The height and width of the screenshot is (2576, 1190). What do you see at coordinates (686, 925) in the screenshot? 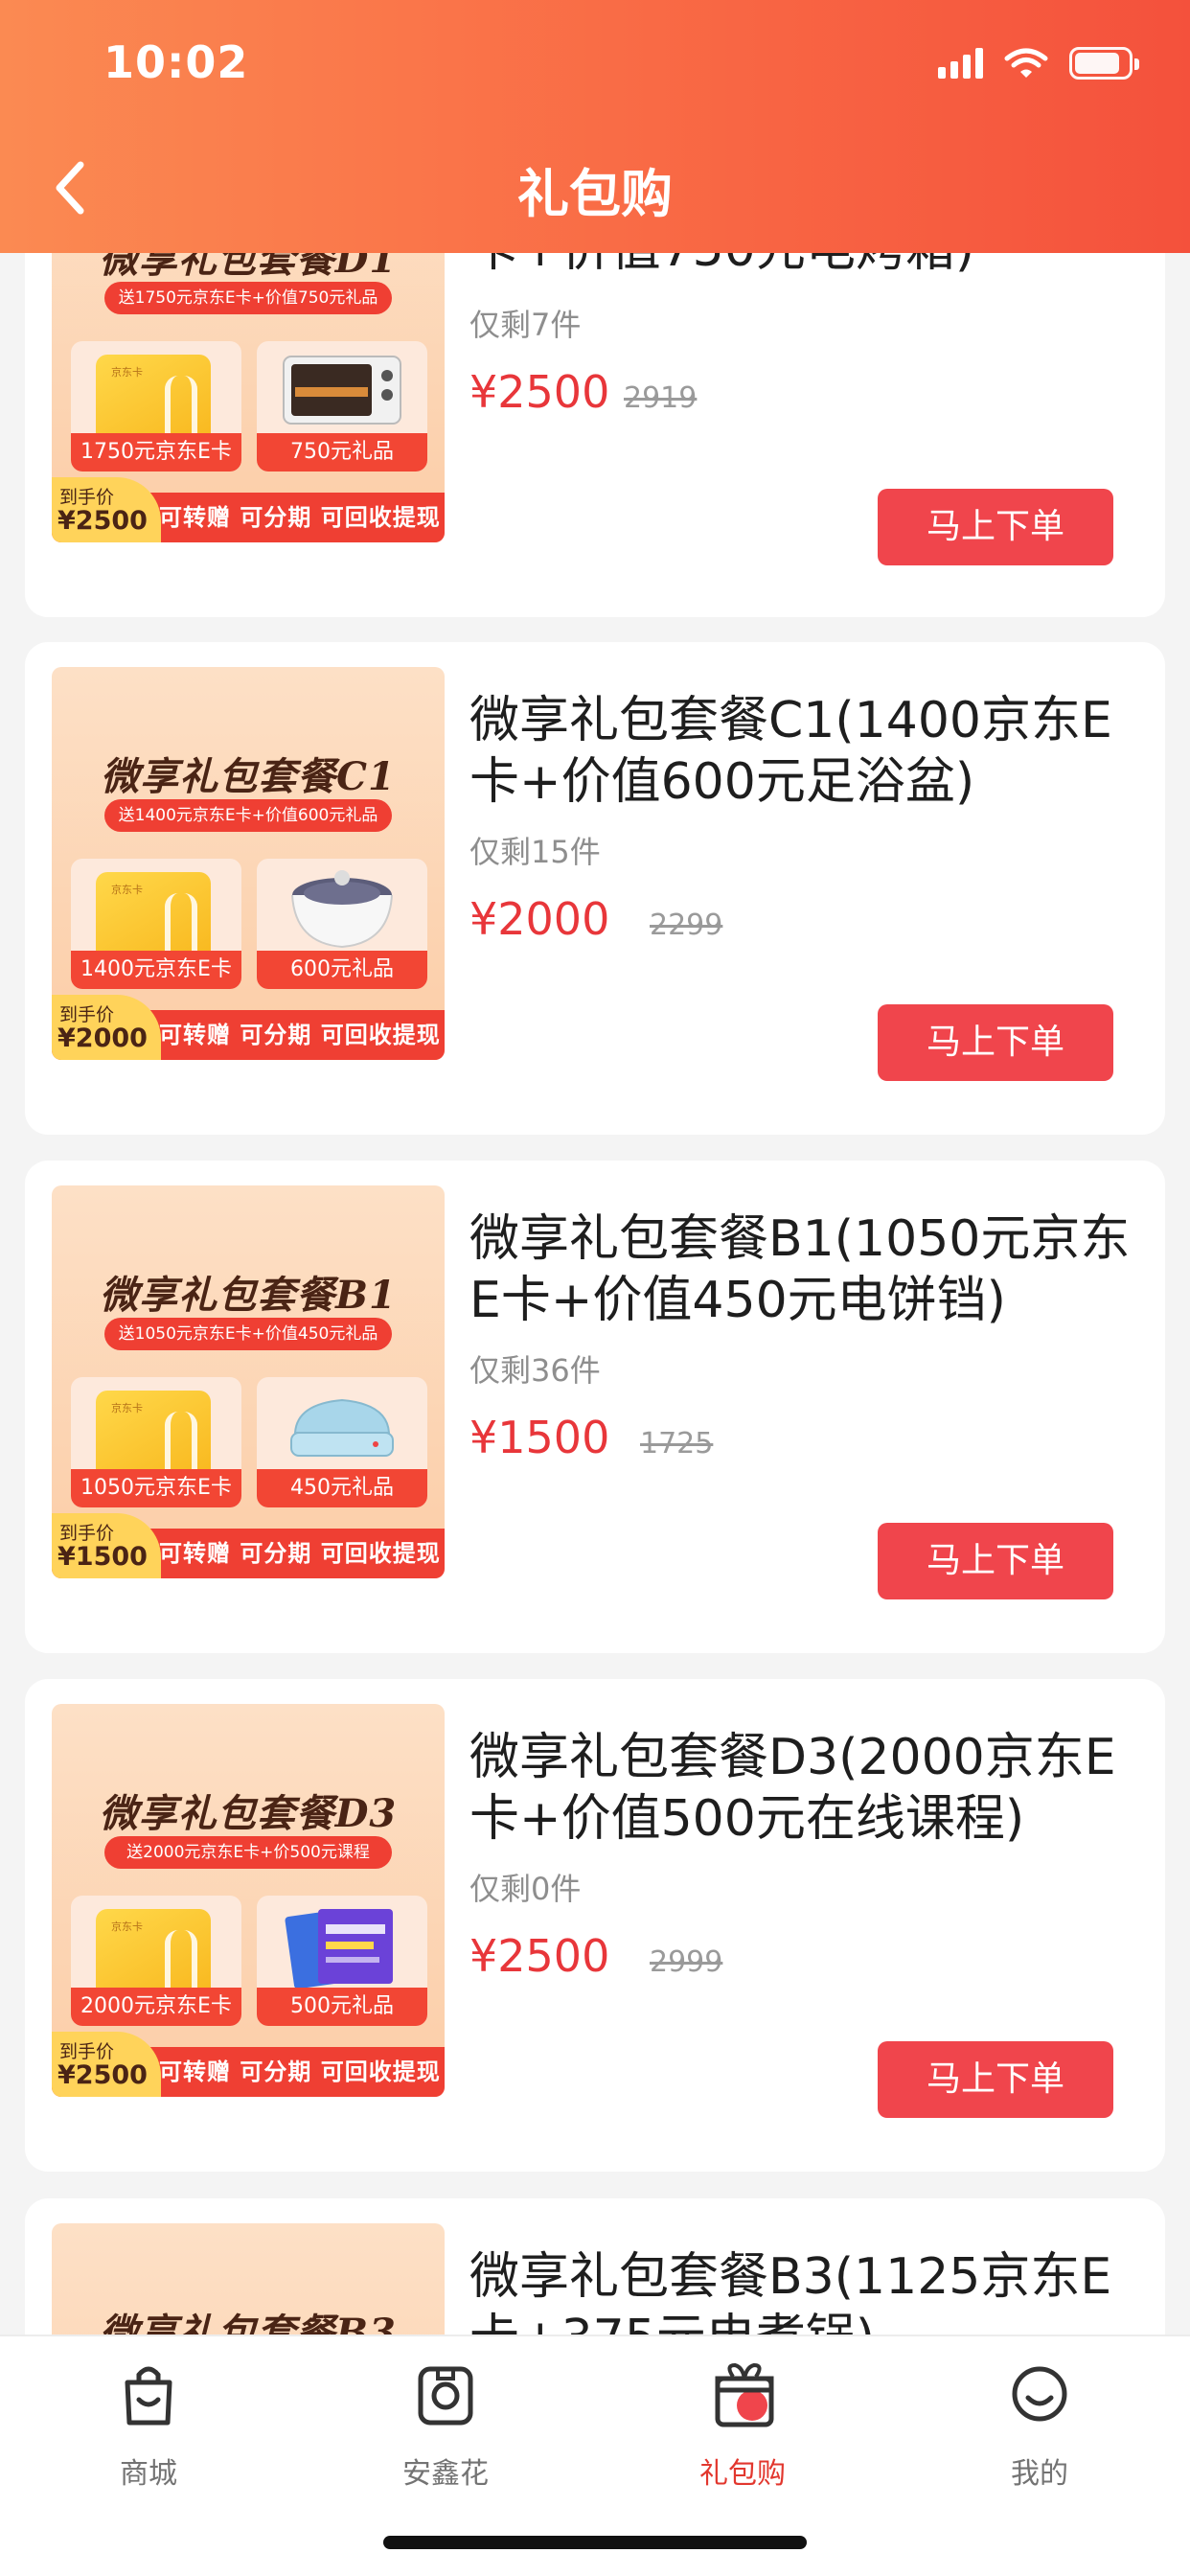
I see `original-price: 2299` at bounding box center [686, 925].